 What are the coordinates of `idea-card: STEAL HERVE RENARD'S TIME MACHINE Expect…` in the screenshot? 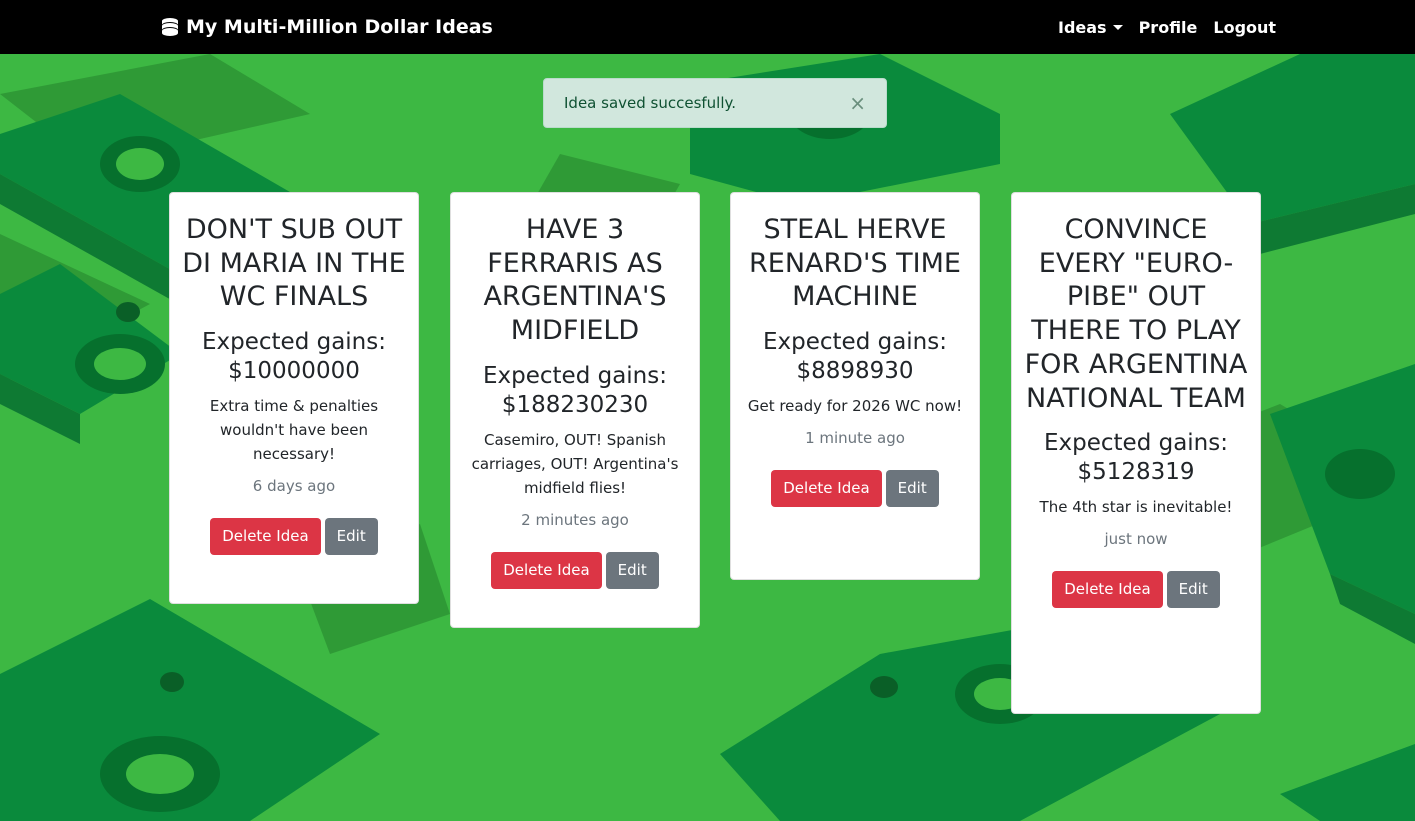 It's located at (855, 386).